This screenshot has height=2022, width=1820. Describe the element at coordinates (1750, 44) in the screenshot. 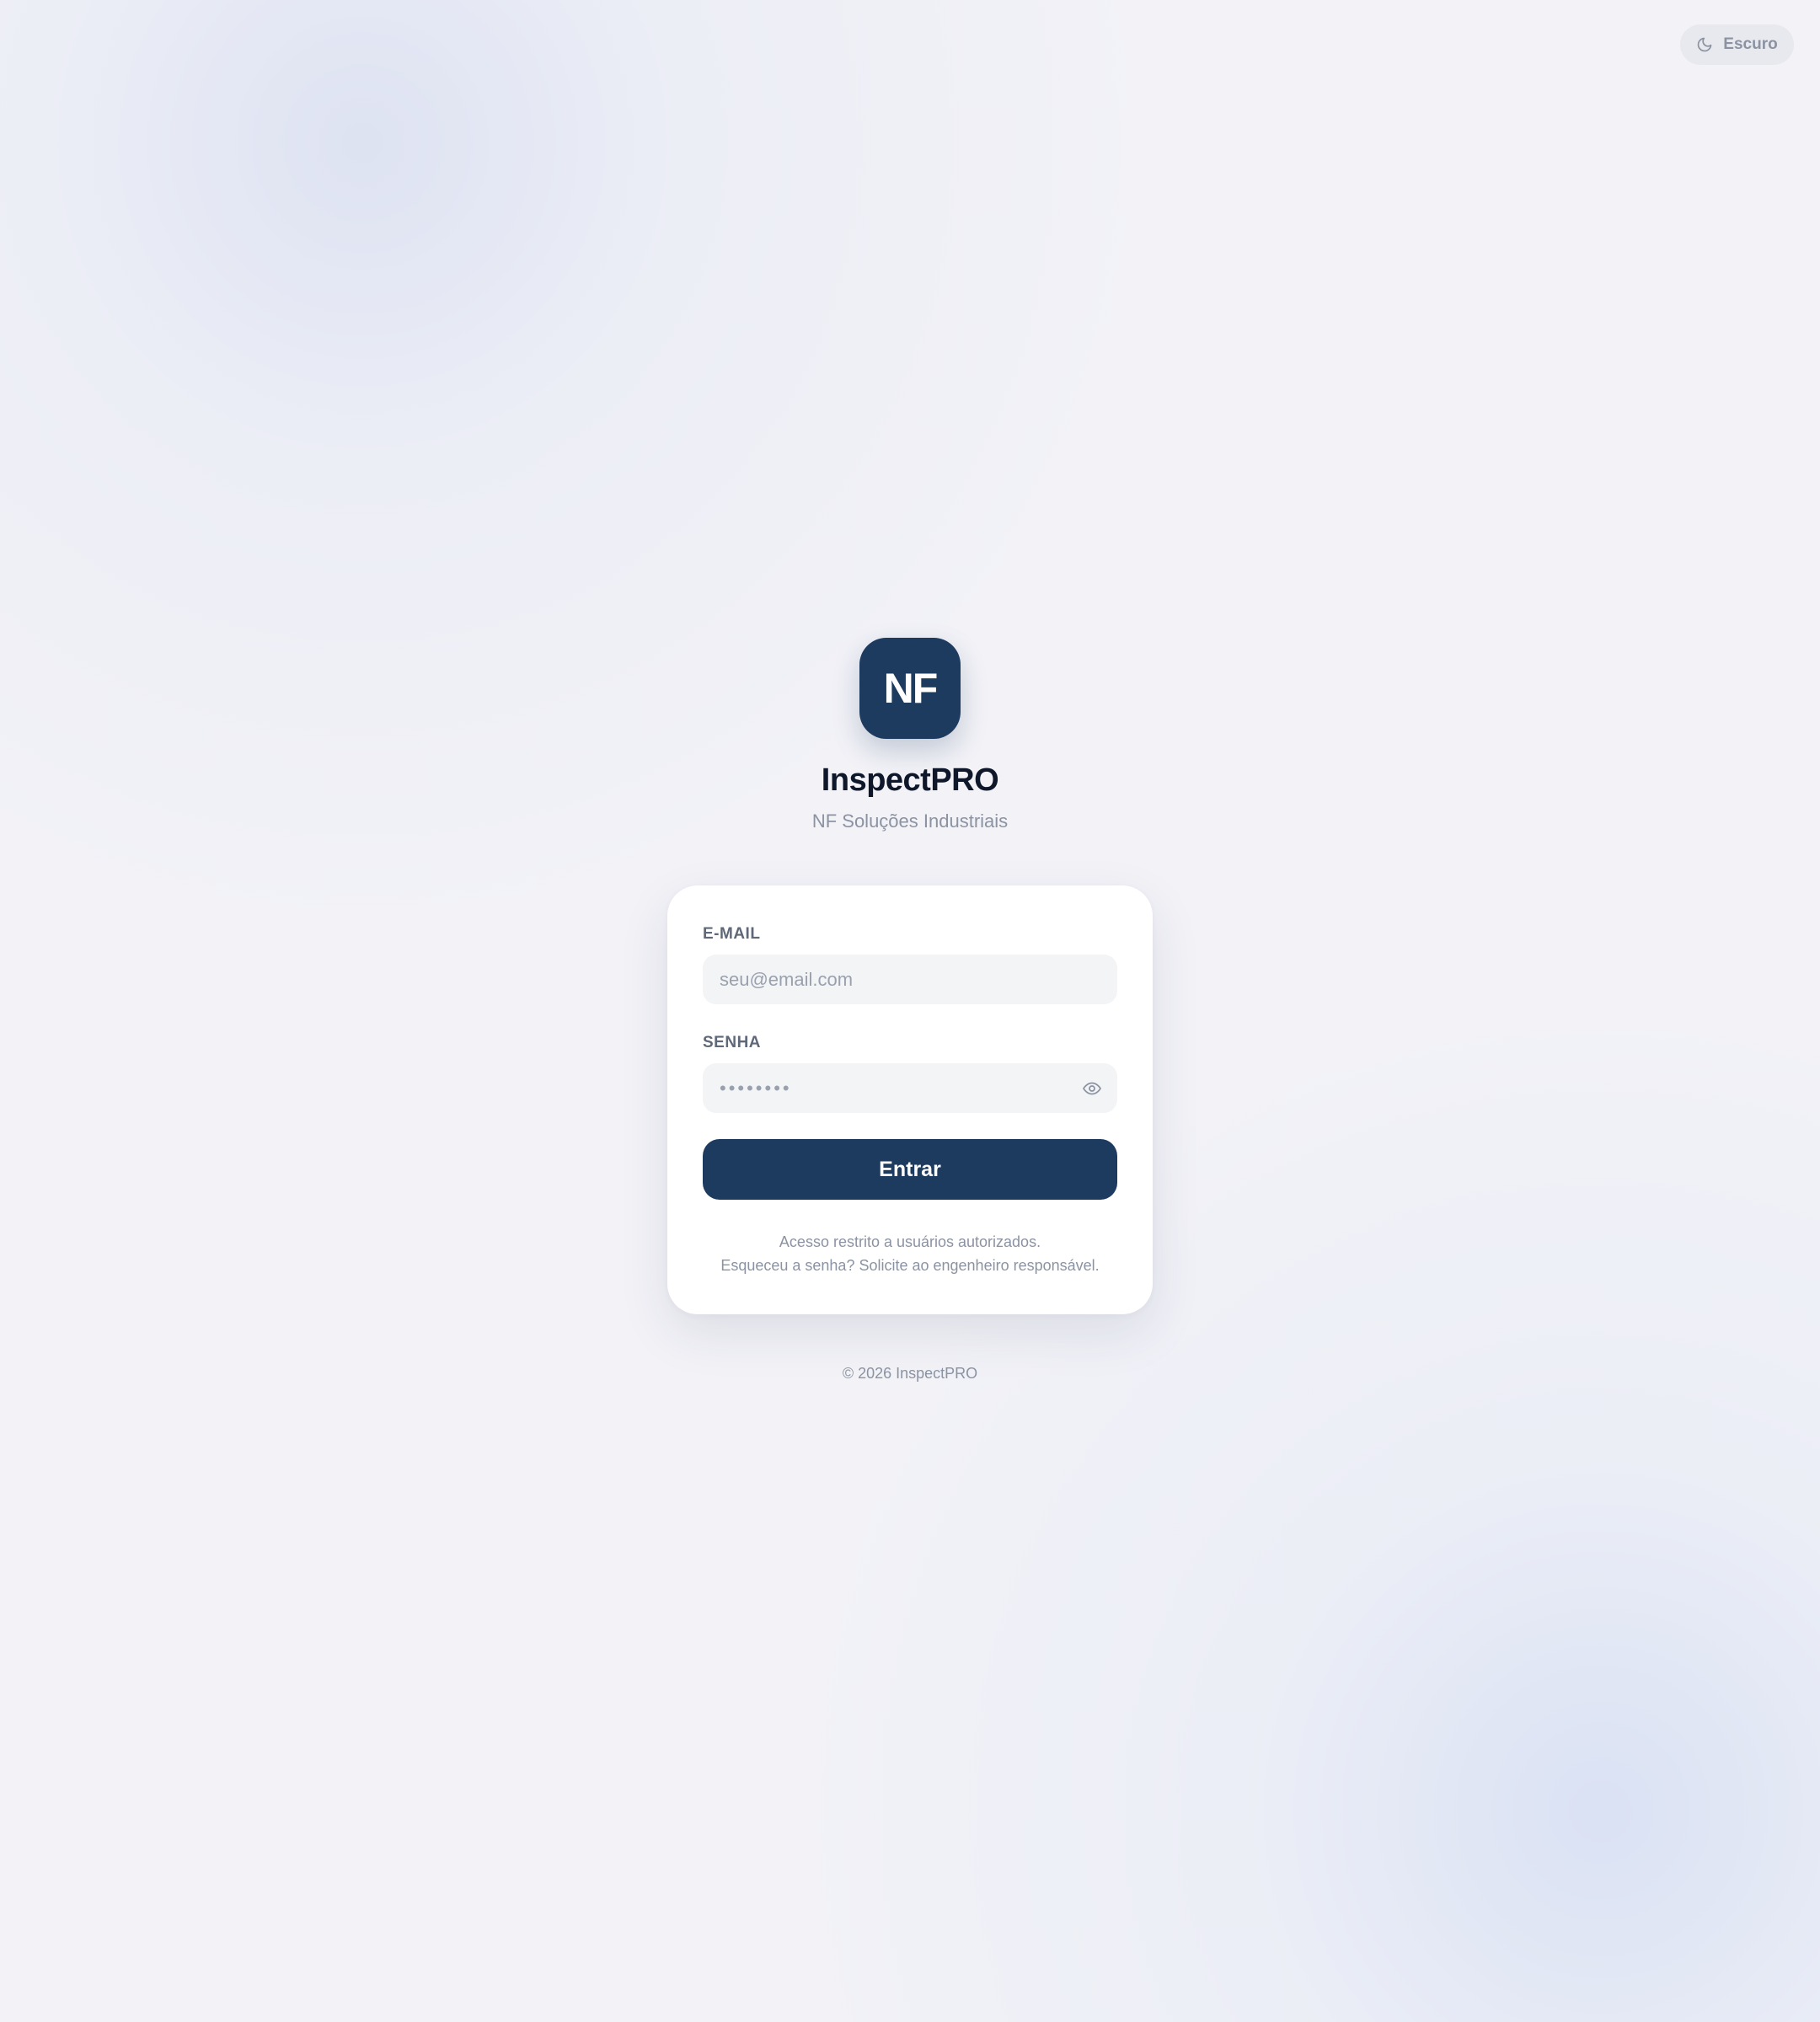

I see `theme-toggle-label: Escuro` at that location.